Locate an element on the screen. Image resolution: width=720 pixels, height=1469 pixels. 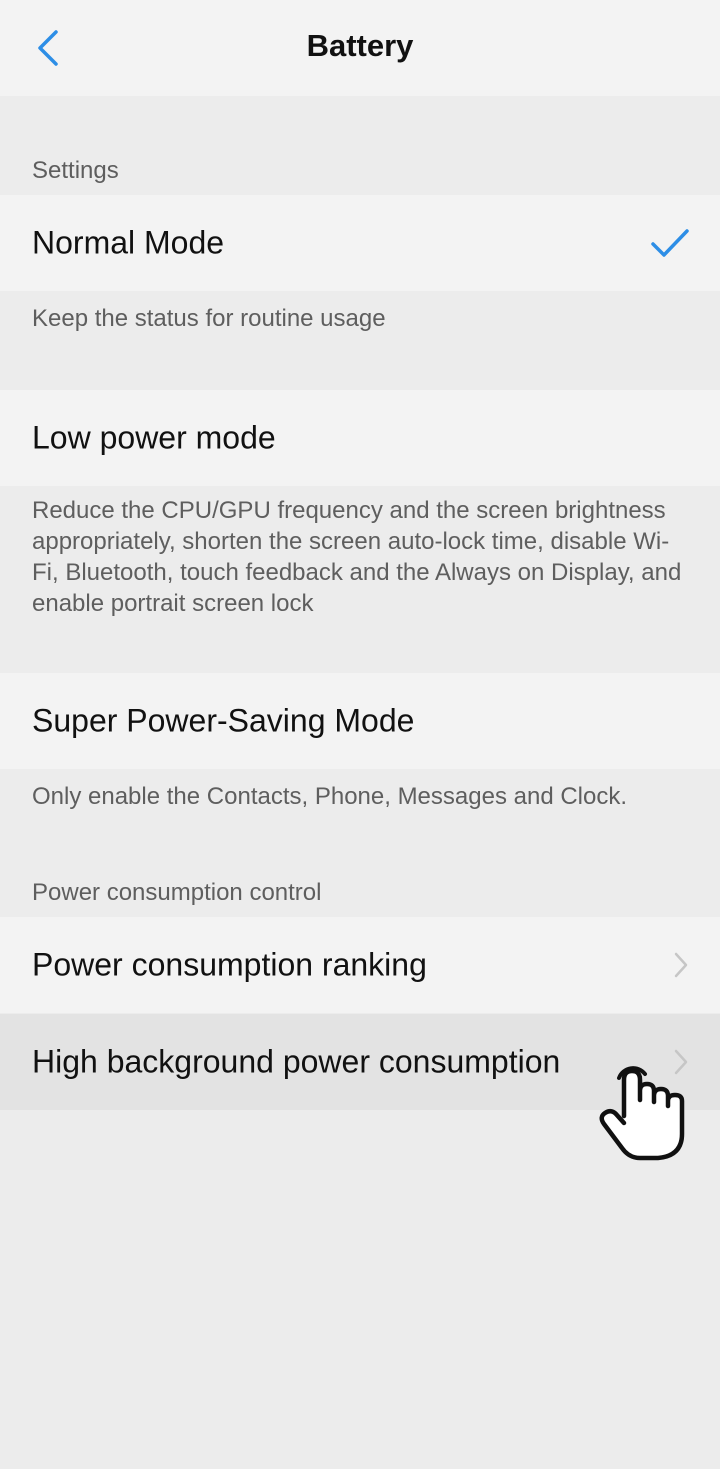
mode-item-normal: Normal Mode is located at coordinates (360, 243).